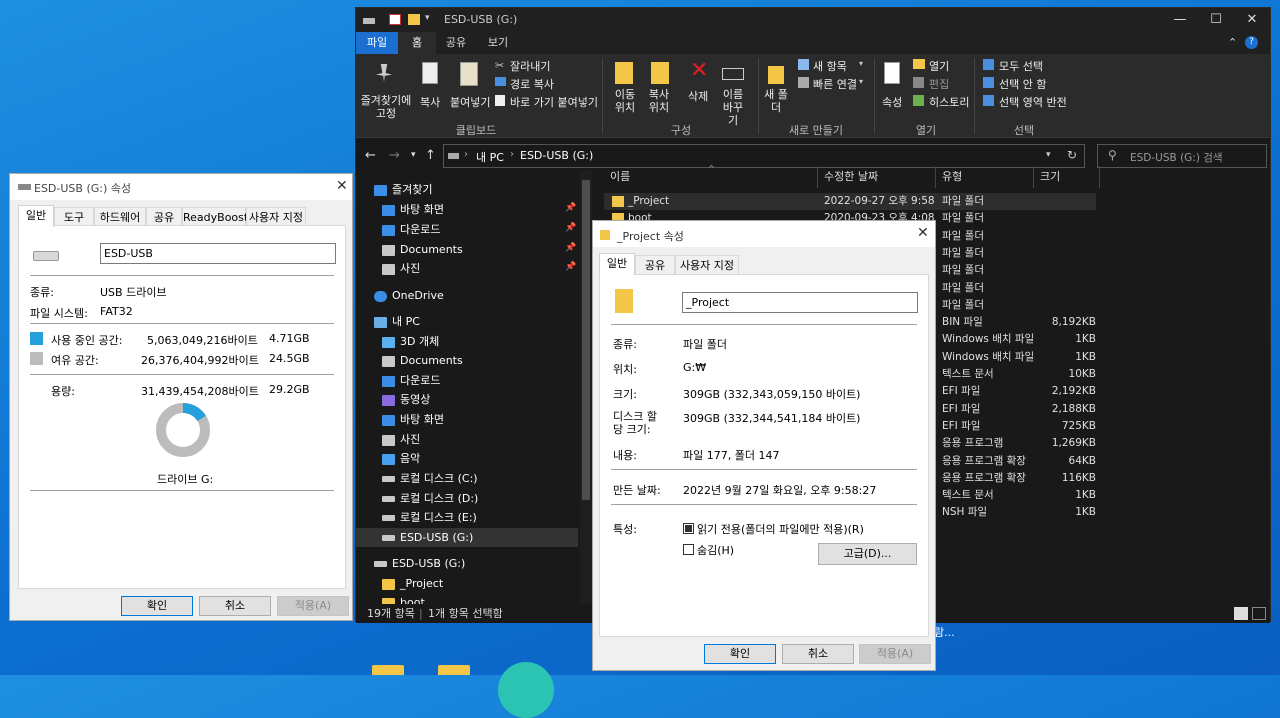 This screenshot has height=718, width=1280. Describe the element at coordinates (430, 478) in the screenshot. I see `nav-local-disk-c: 로컬 디스크 (C:)` at that location.